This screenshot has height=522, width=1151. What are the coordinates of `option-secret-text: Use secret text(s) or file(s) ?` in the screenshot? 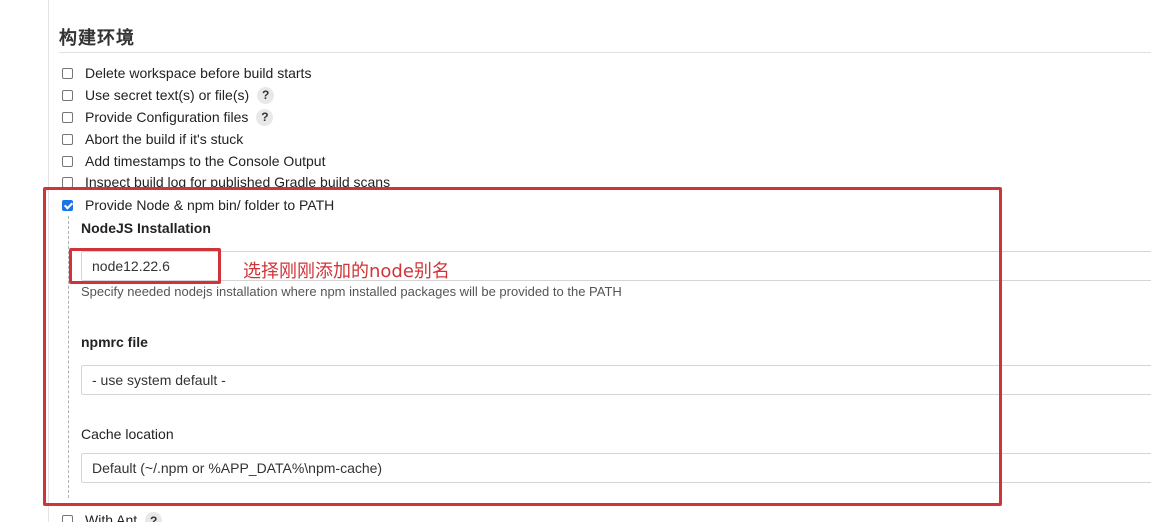 It's located at (168, 95).